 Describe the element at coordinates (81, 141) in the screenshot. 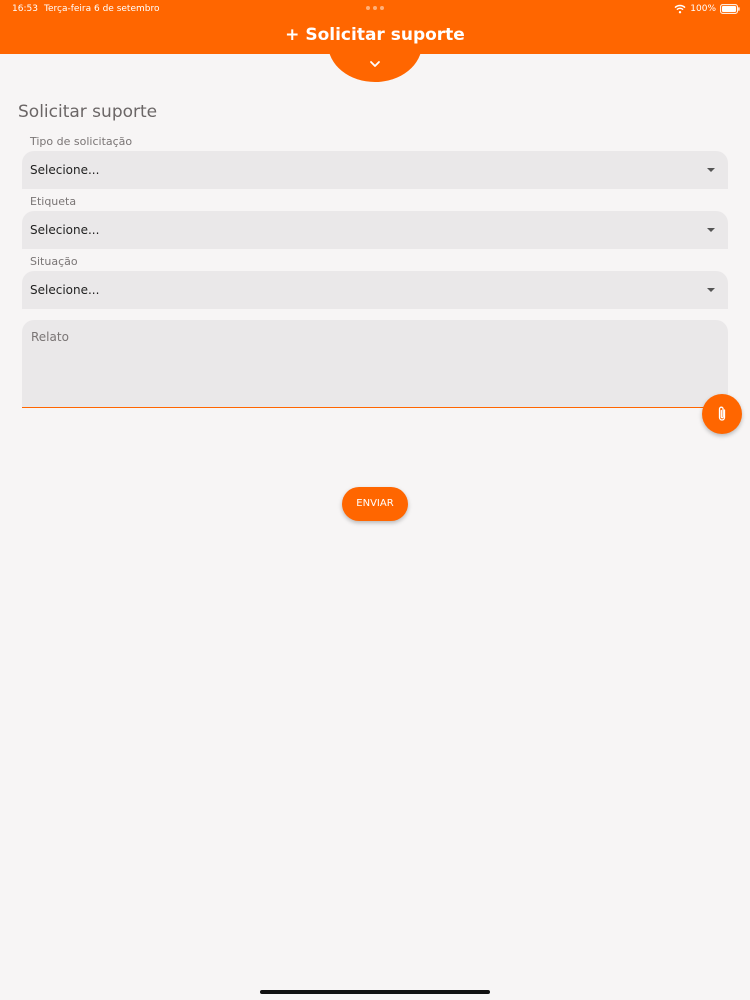

I see `request-type-label: Tipo de solicitação` at that location.